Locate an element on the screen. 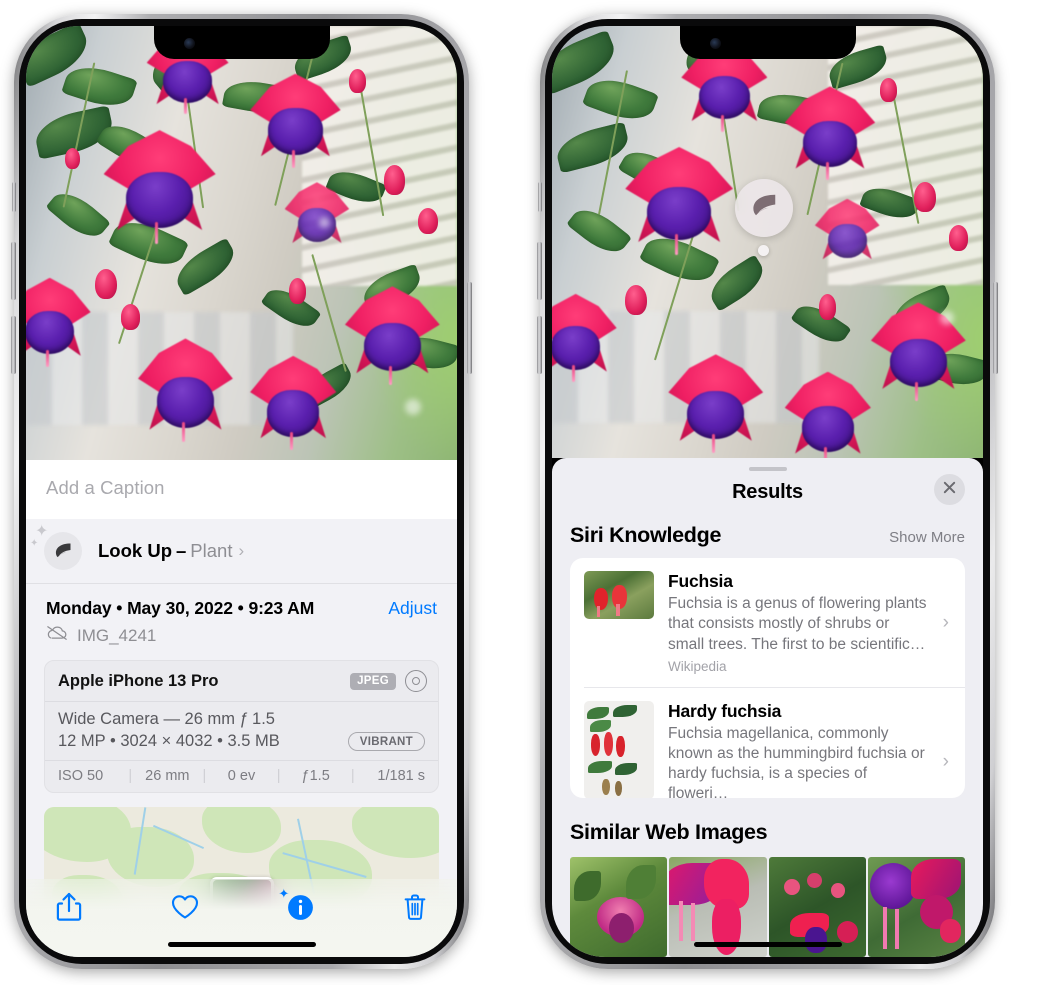 This screenshot has width=1055, height=985. info-button: ✦ is located at coordinates (296, 904).